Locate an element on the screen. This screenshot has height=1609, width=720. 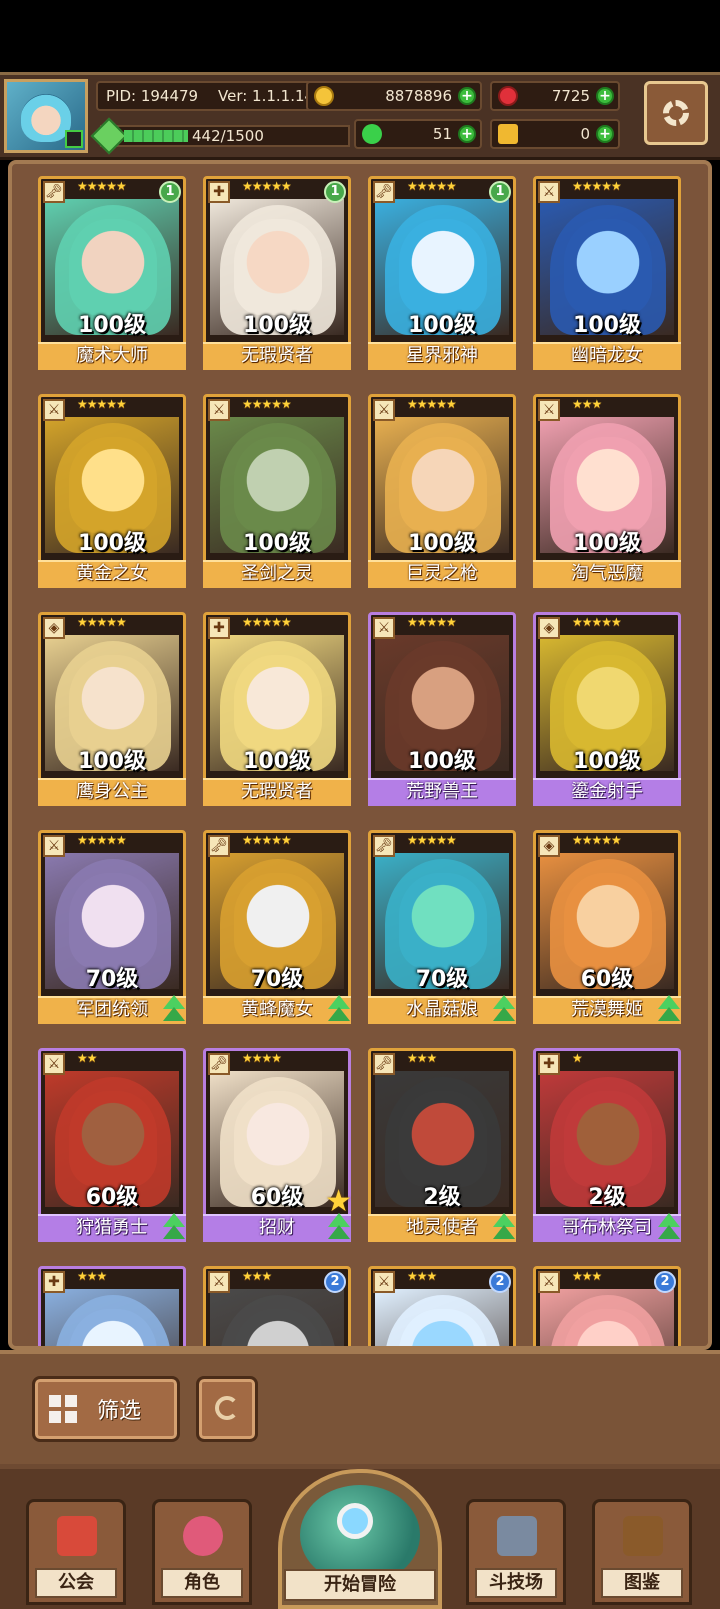
filter-button: 筛选 is located at coordinates (106, 1409).